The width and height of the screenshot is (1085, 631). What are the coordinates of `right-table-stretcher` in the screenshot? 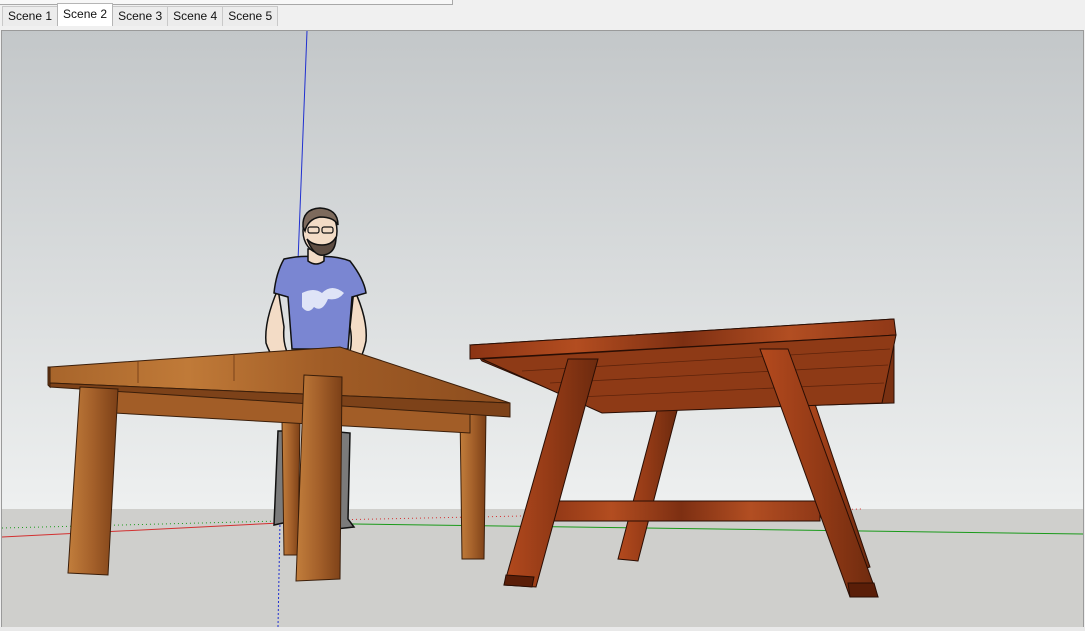 It's located at (681, 511).